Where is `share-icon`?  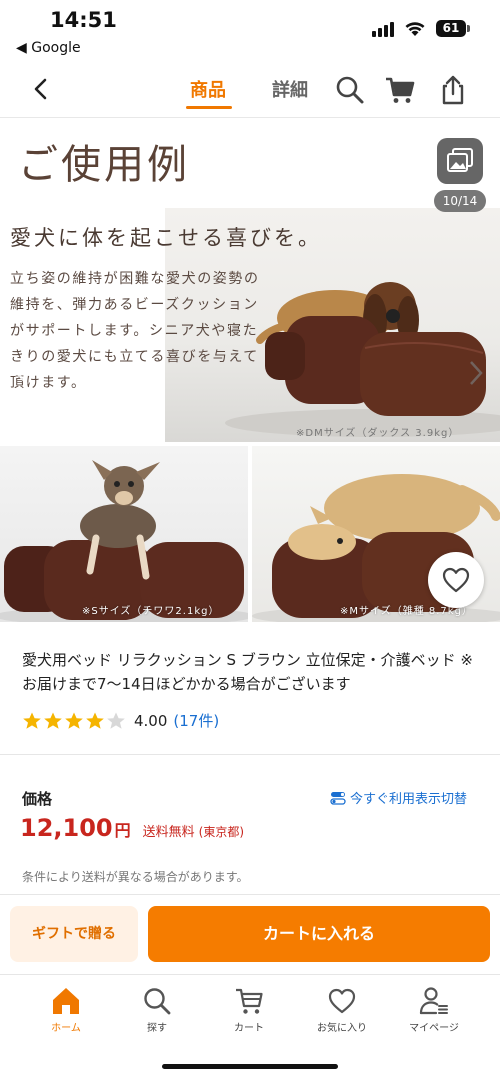
share-icon is located at coordinates (453, 90).